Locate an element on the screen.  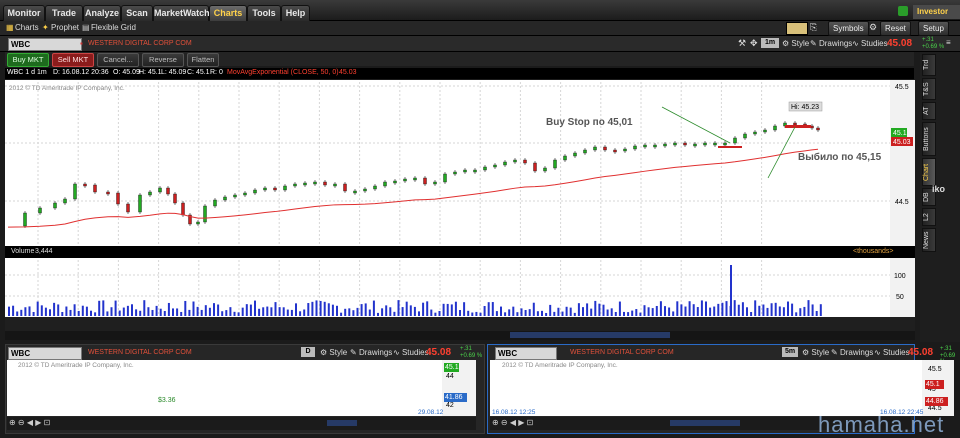
bl-timeframe-selector: D is located at coordinates (308, 352).